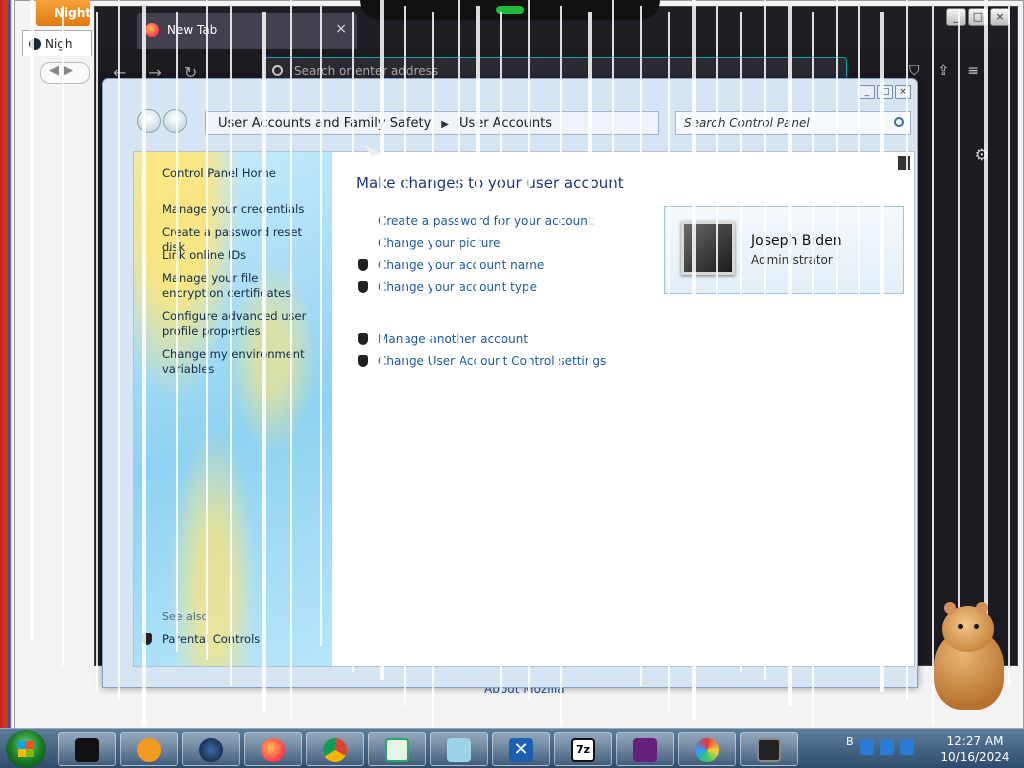  What do you see at coordinates (439, 243) in the screenshot?
I see `change-picture-link: Change your picture` at bounding box center [439, 243].